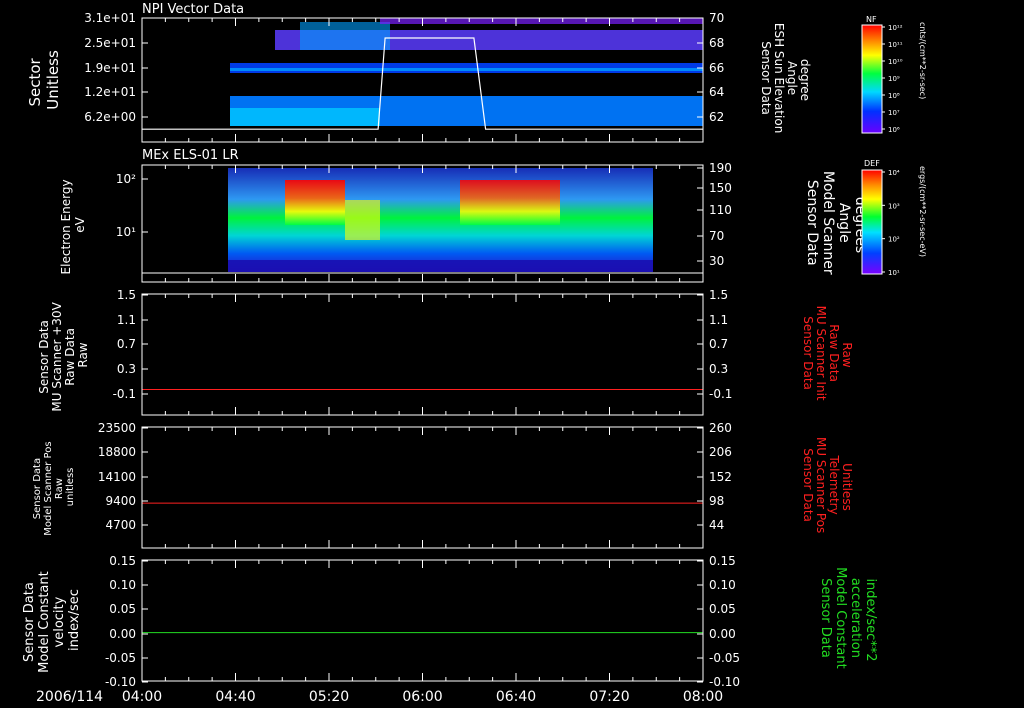 This screenshot has width=1024, height=708. What do you see at coordinates (120, 525) in the screenshot?
I see `y-tick-label-left: 4700` at bounding box center [120, 525].